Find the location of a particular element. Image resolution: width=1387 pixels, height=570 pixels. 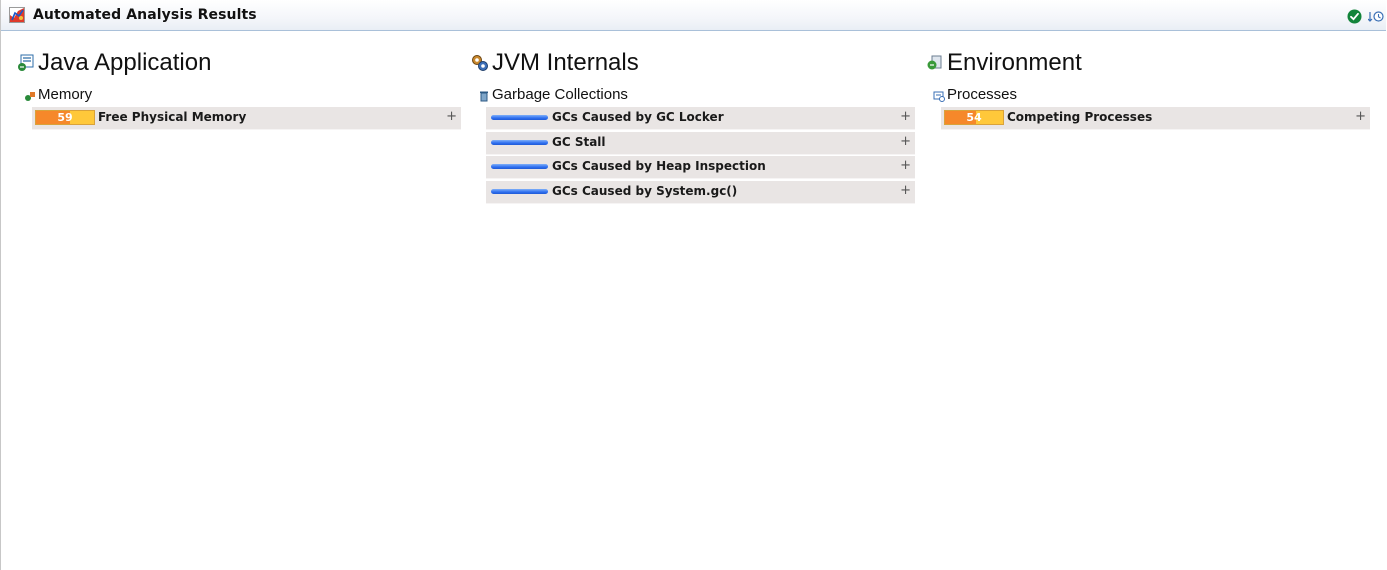

rule-label: GCs Caused by GC Locker is located at coordinates (638, 117).